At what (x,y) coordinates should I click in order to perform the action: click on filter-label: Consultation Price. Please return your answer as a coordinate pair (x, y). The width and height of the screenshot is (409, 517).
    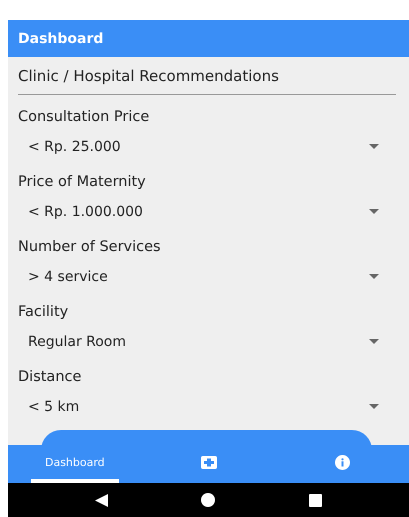
    Looking at the image, I should click on (84, 117).